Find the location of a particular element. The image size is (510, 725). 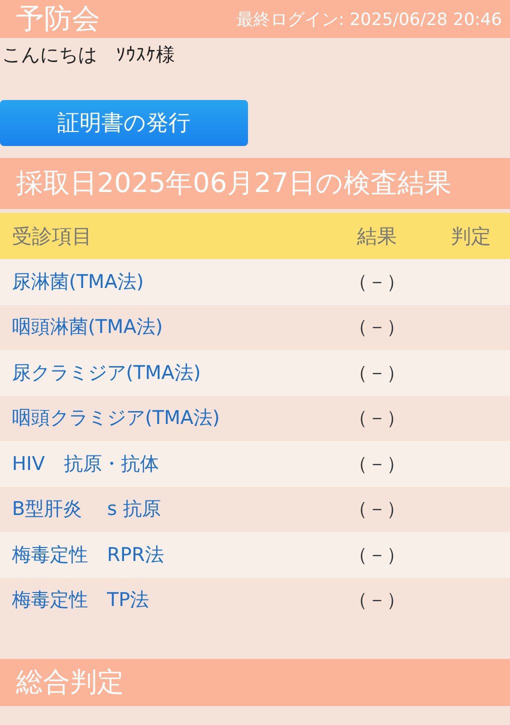

certificate-button: 証明書の発行 is located at coordinates (124, 123).